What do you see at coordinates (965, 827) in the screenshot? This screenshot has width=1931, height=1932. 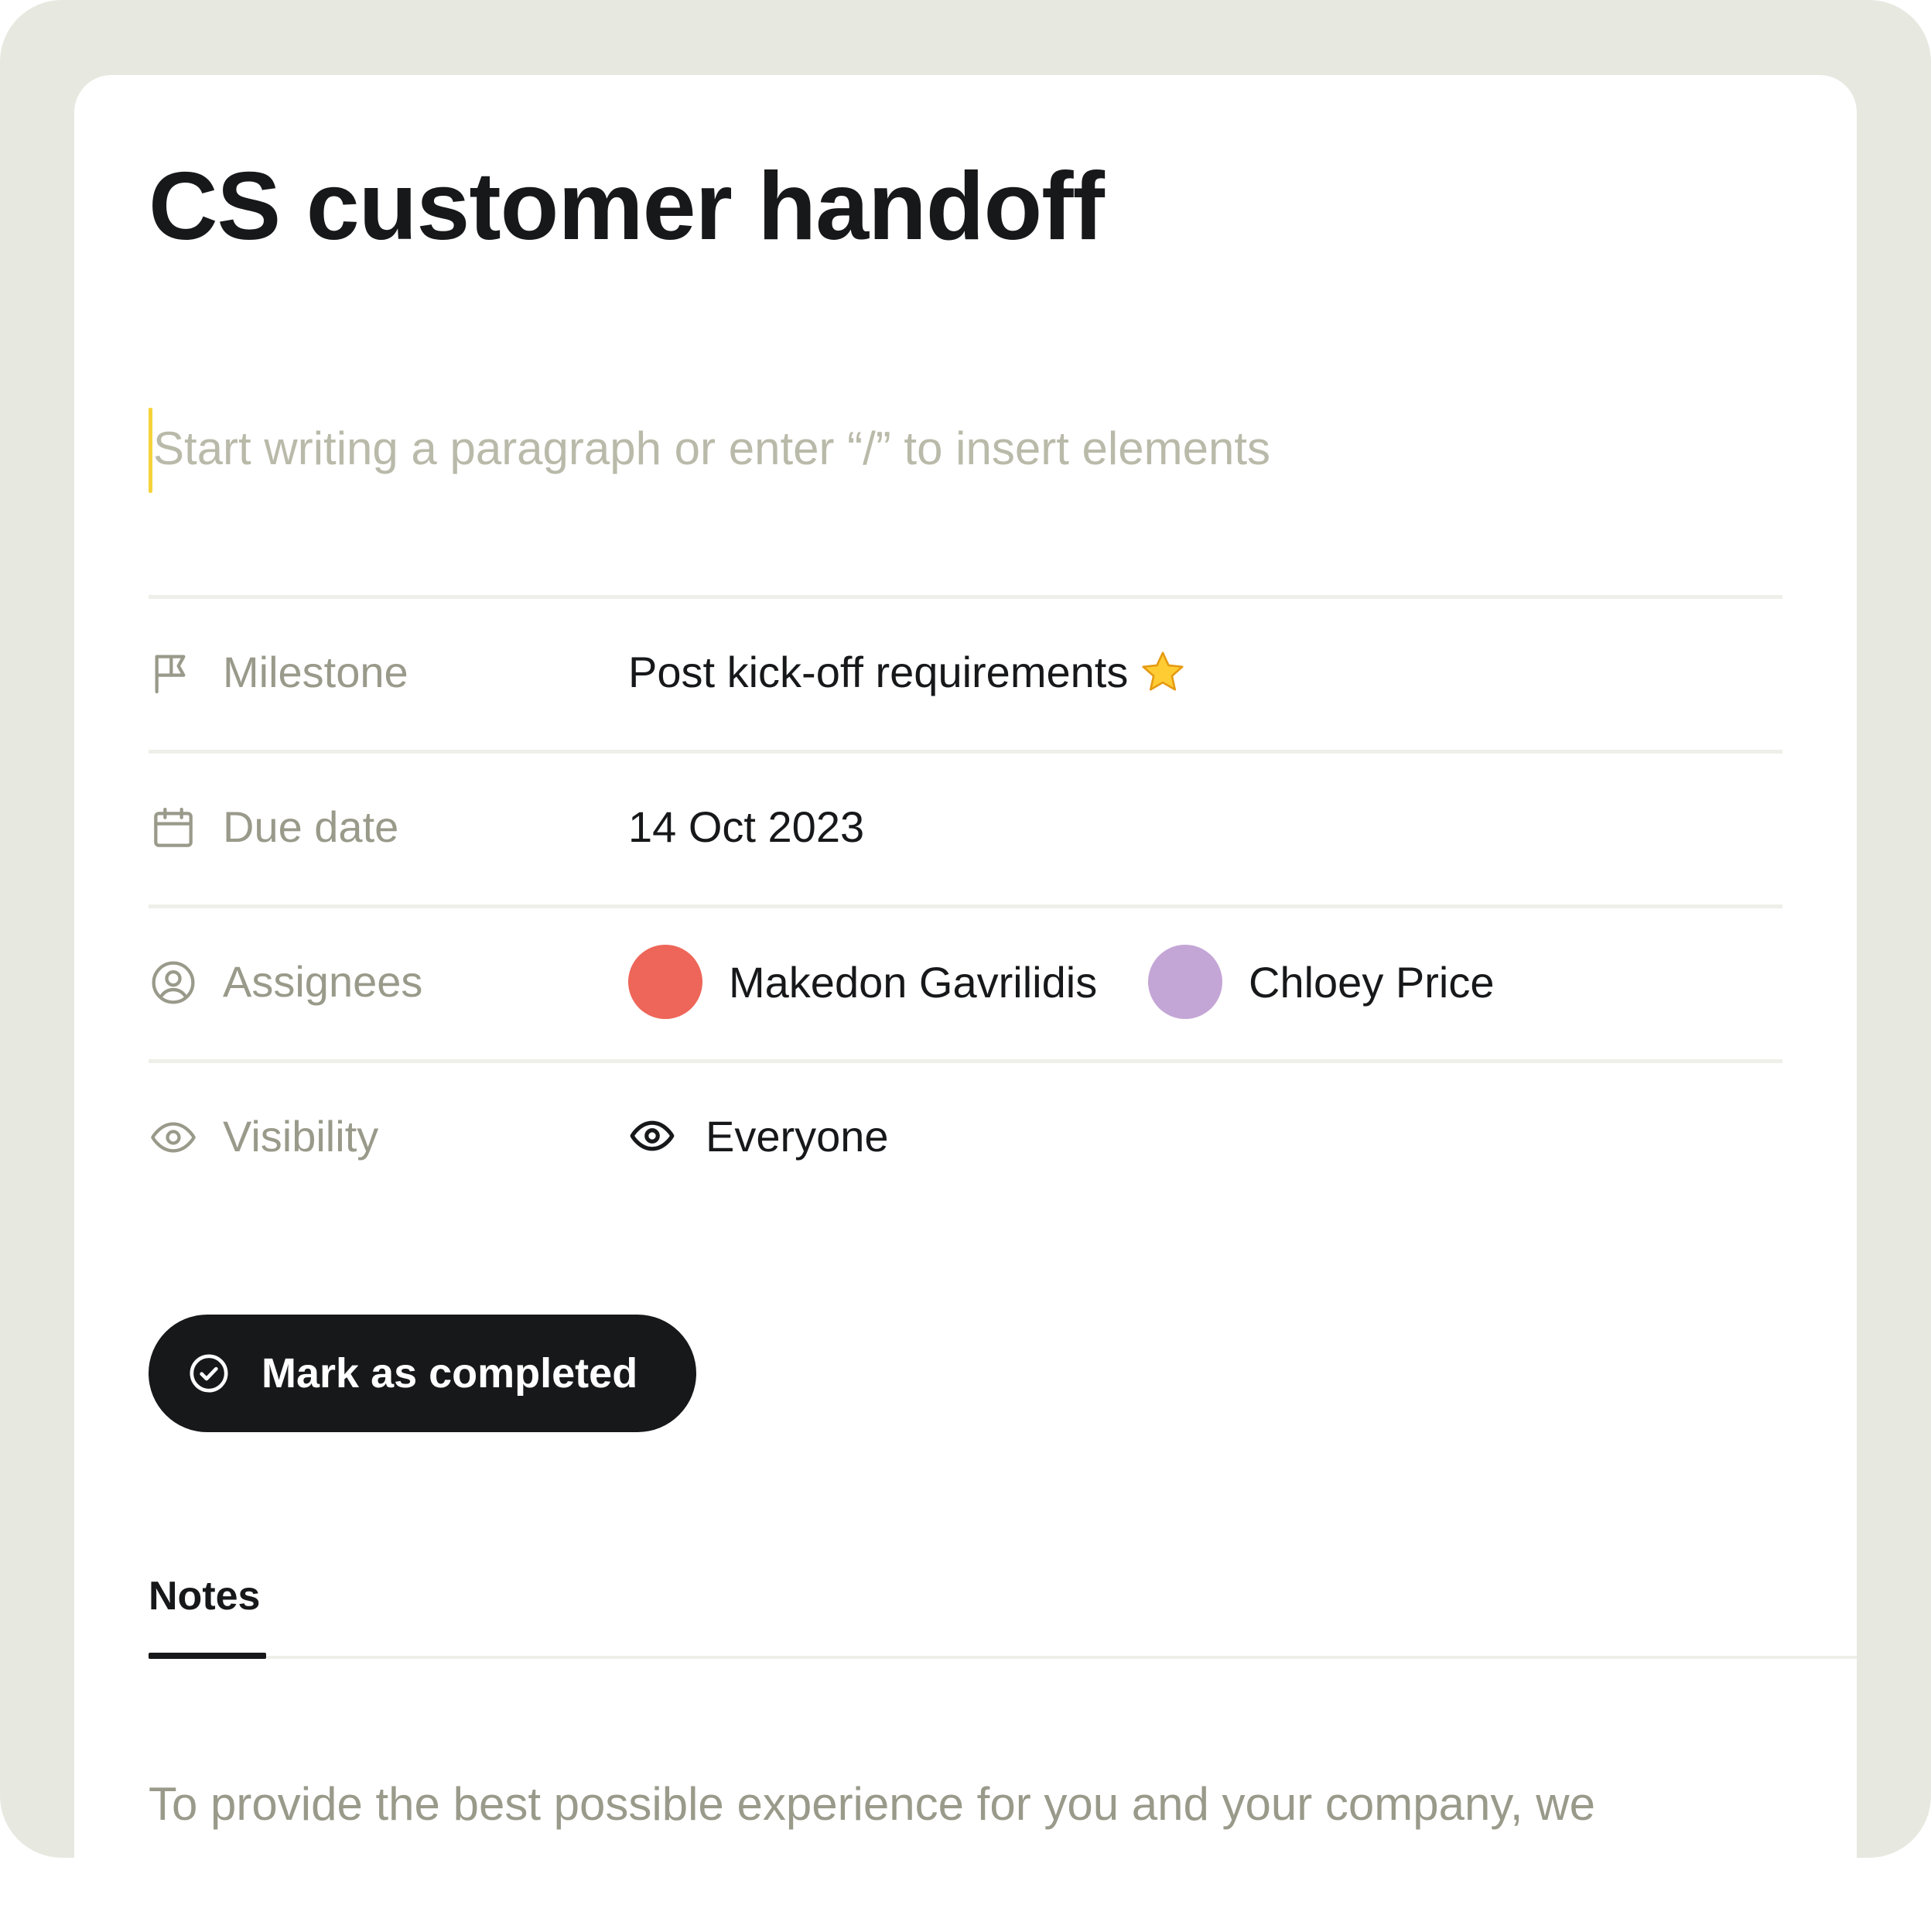 I see `property-row-due-date: Due date 14 Oct 2023` at bounding box center [965, 827].